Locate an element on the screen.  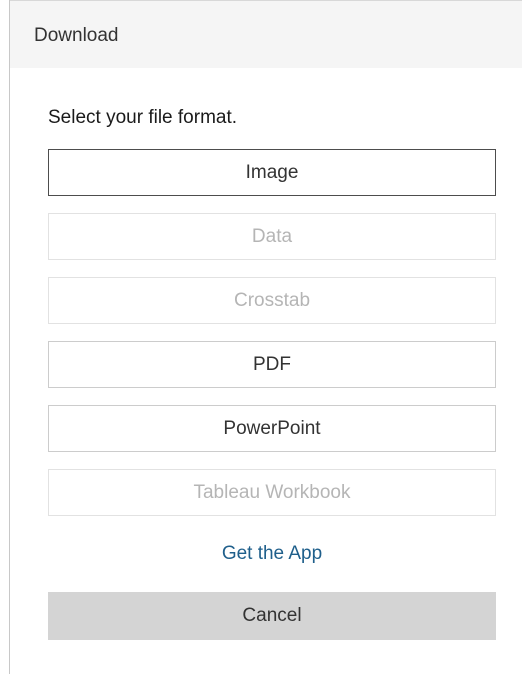
pdf-format-label: PDF is located at coordinates (272, 364).